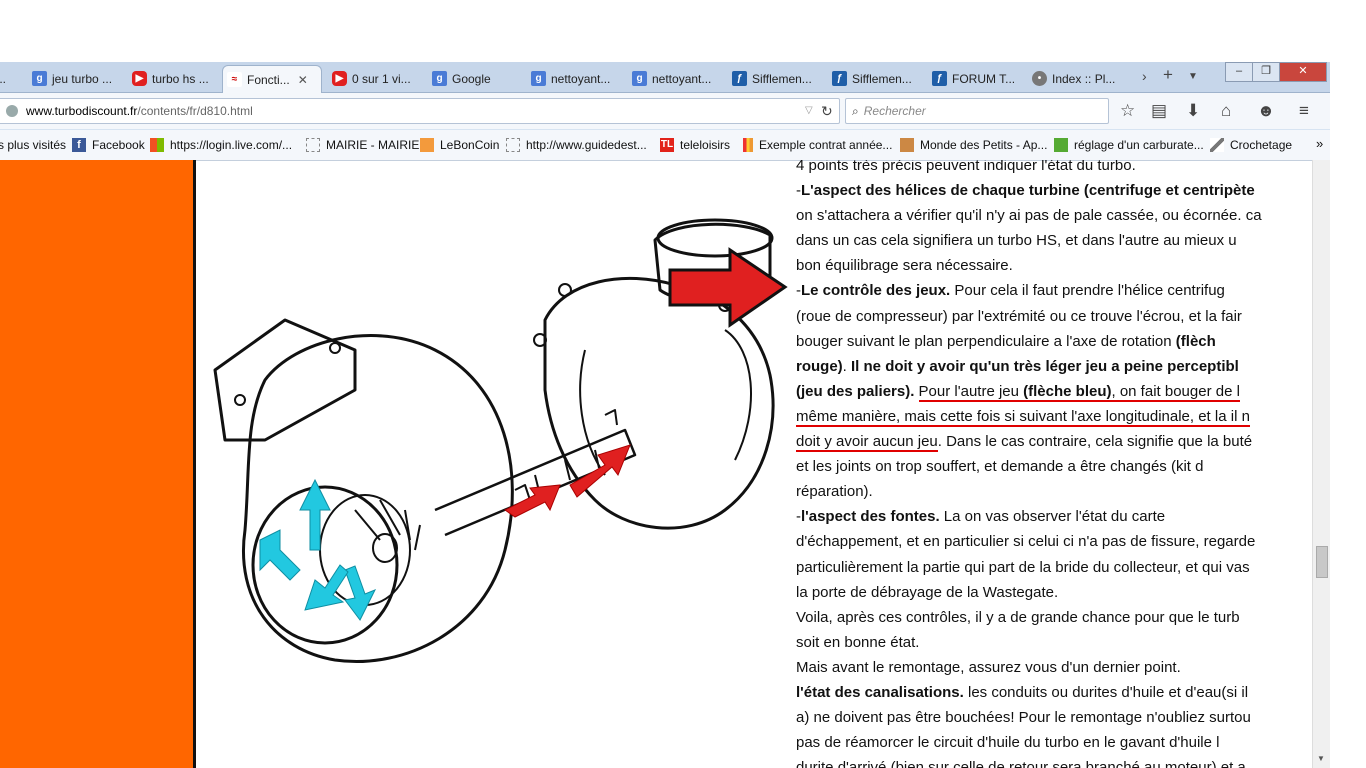 Image resolution: width=1366 pixels, height=768 pixels. What do you see at coordinates (977, 111) in the screenshot?
I see `search-input: ⌕ Rechercher` at bounding box center [977, 111].